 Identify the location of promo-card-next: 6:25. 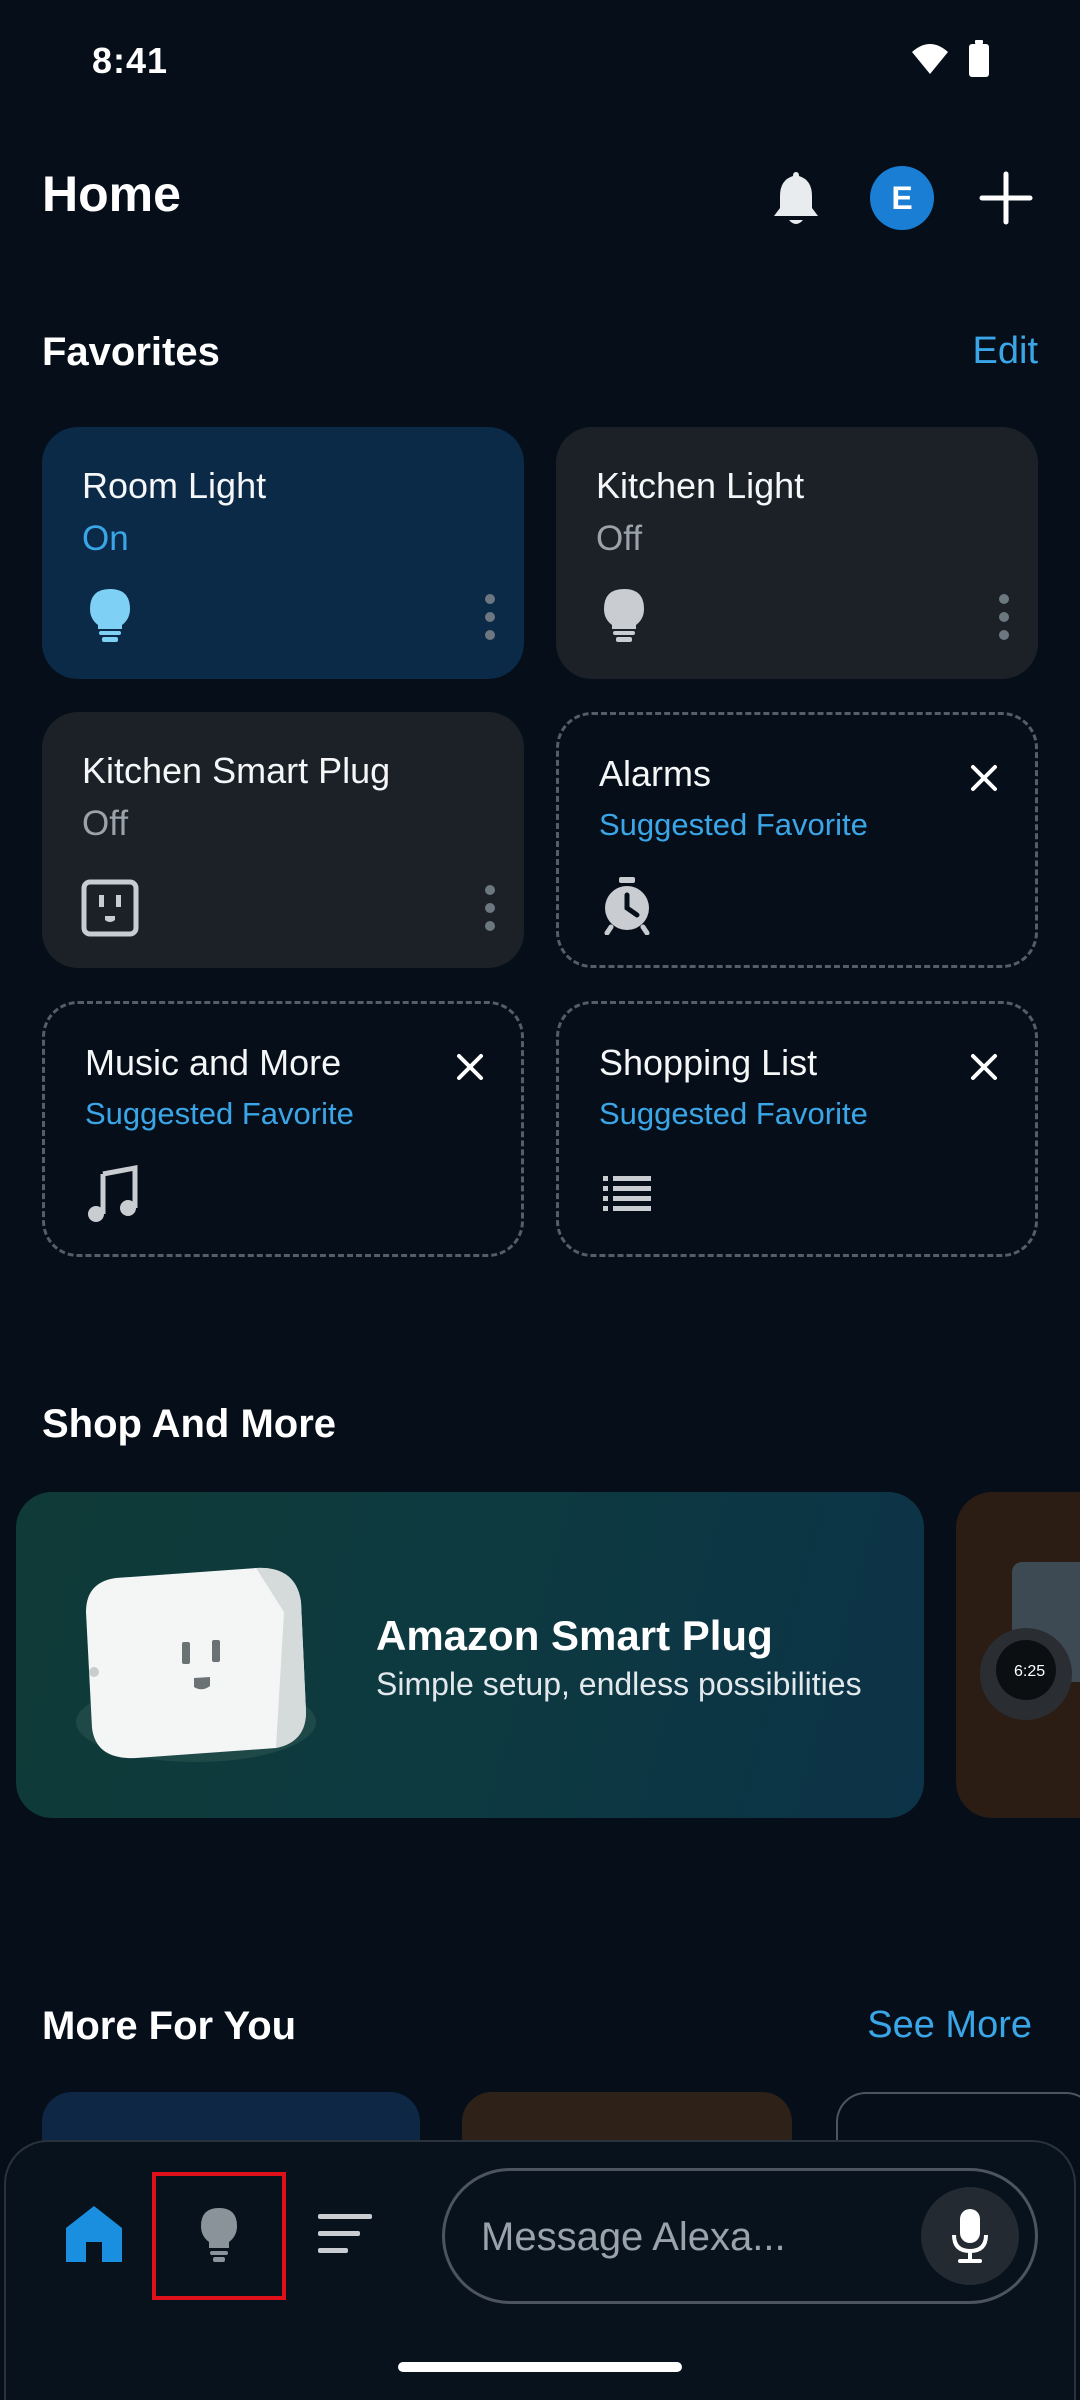
(1018, 1655).